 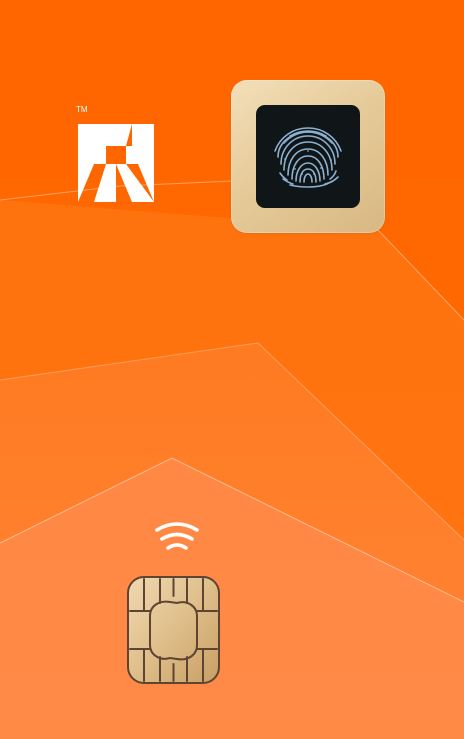 I want to click on fingerprint-sensor, so click(x=308, y=156).